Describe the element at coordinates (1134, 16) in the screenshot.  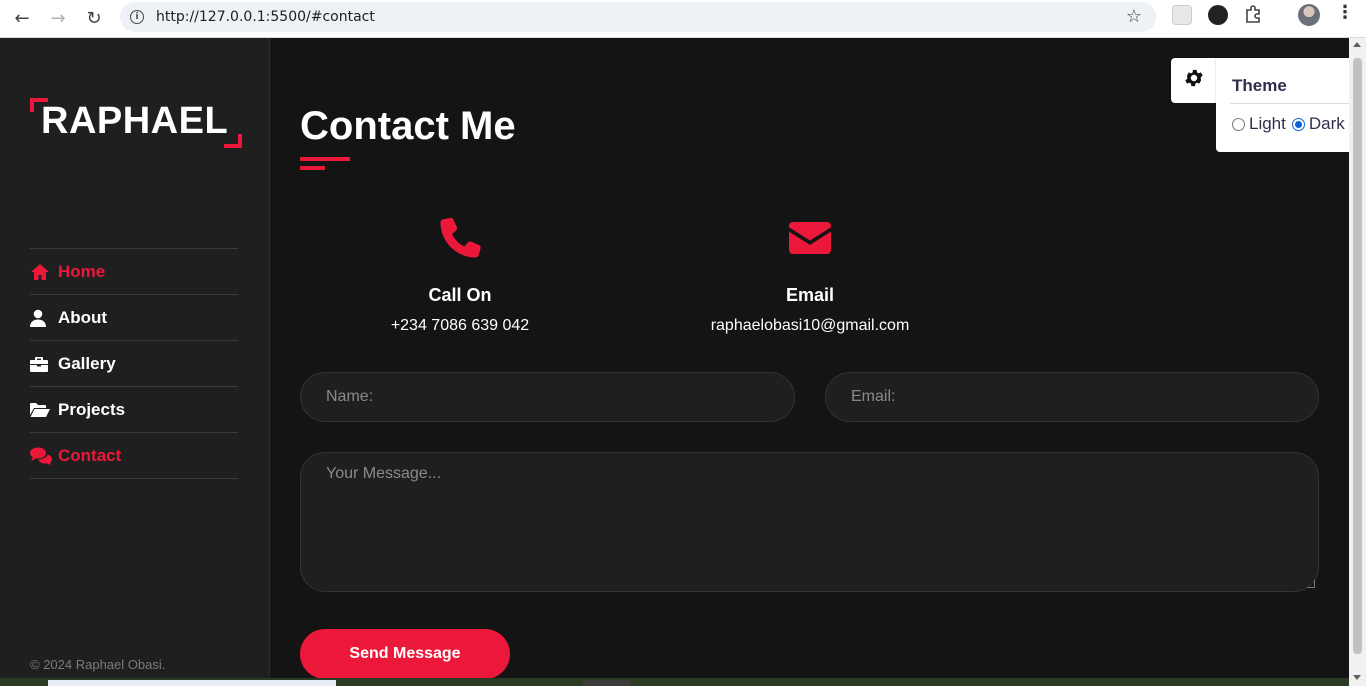
I see `bookmark-star-icon: ☆` at that location.